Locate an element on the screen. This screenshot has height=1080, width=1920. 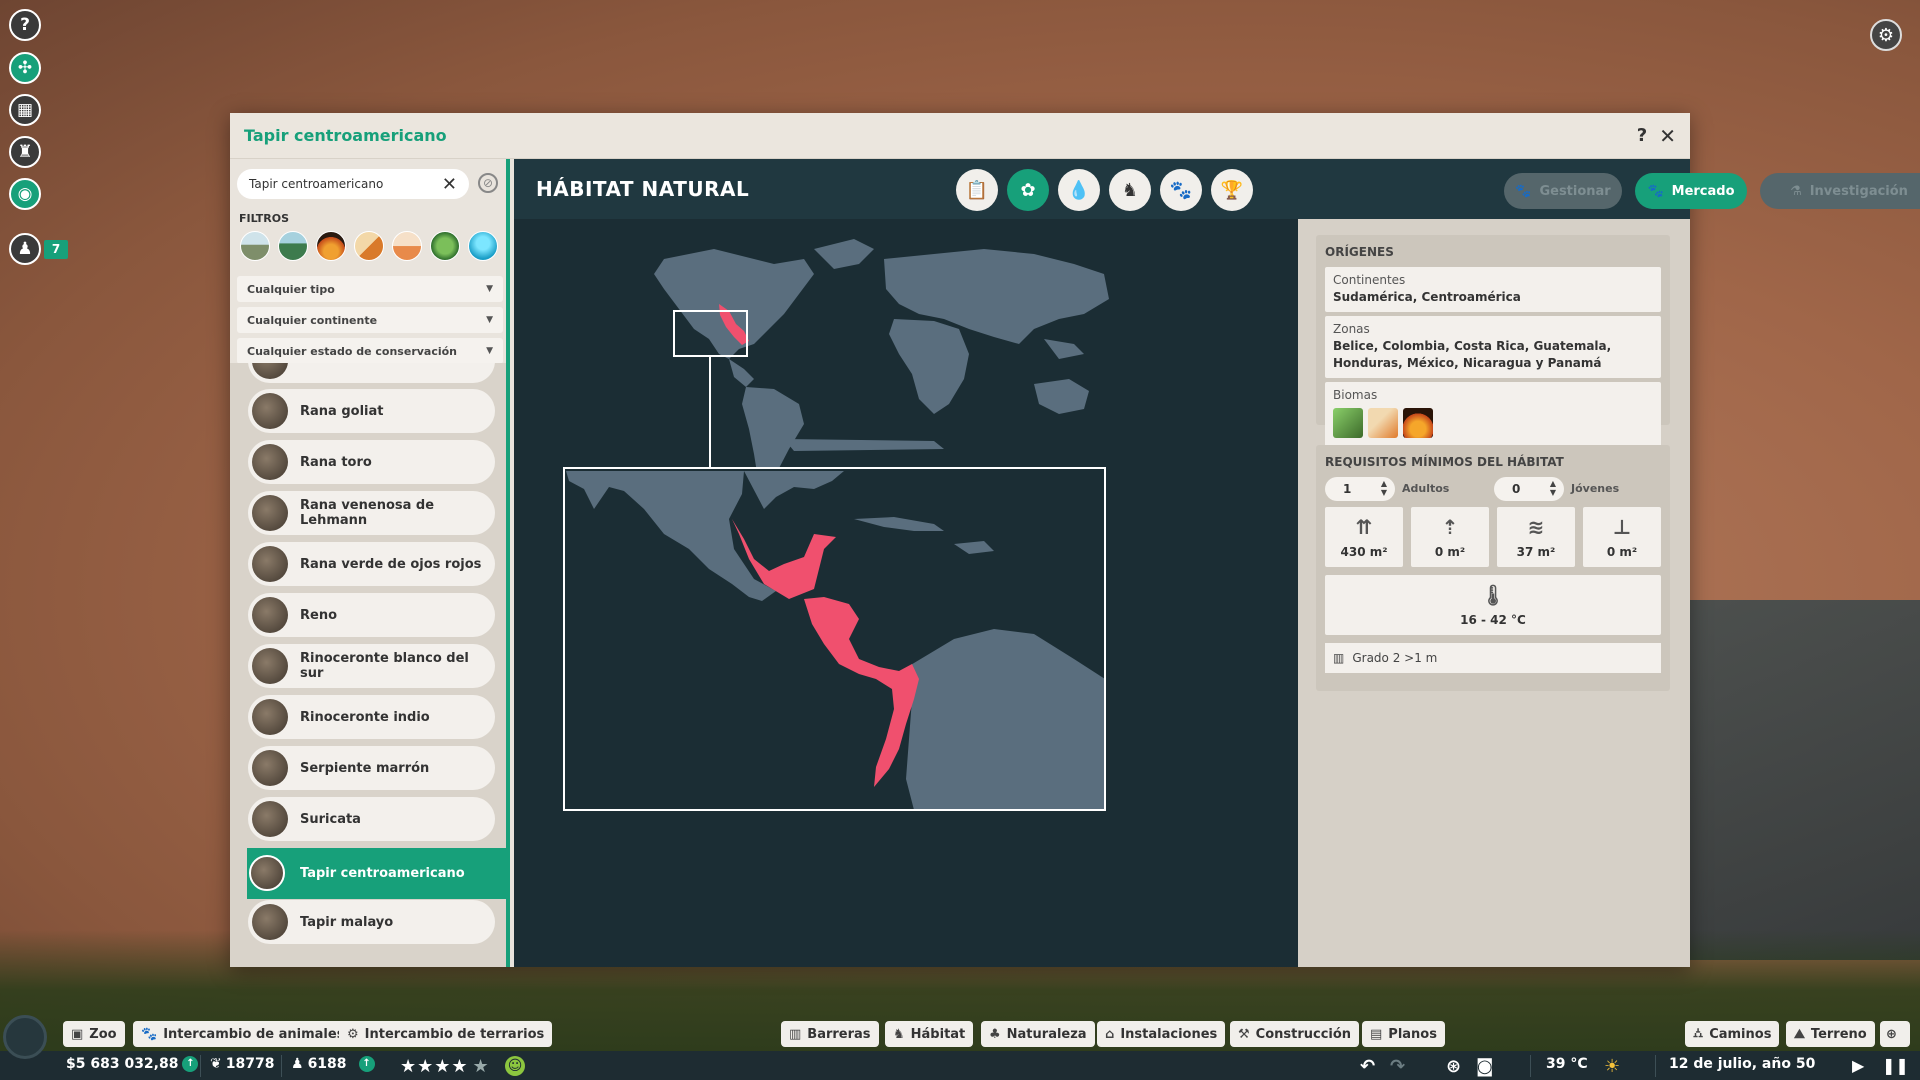
chevron-down-icon: ▼ is located at coordinates (489, 289).